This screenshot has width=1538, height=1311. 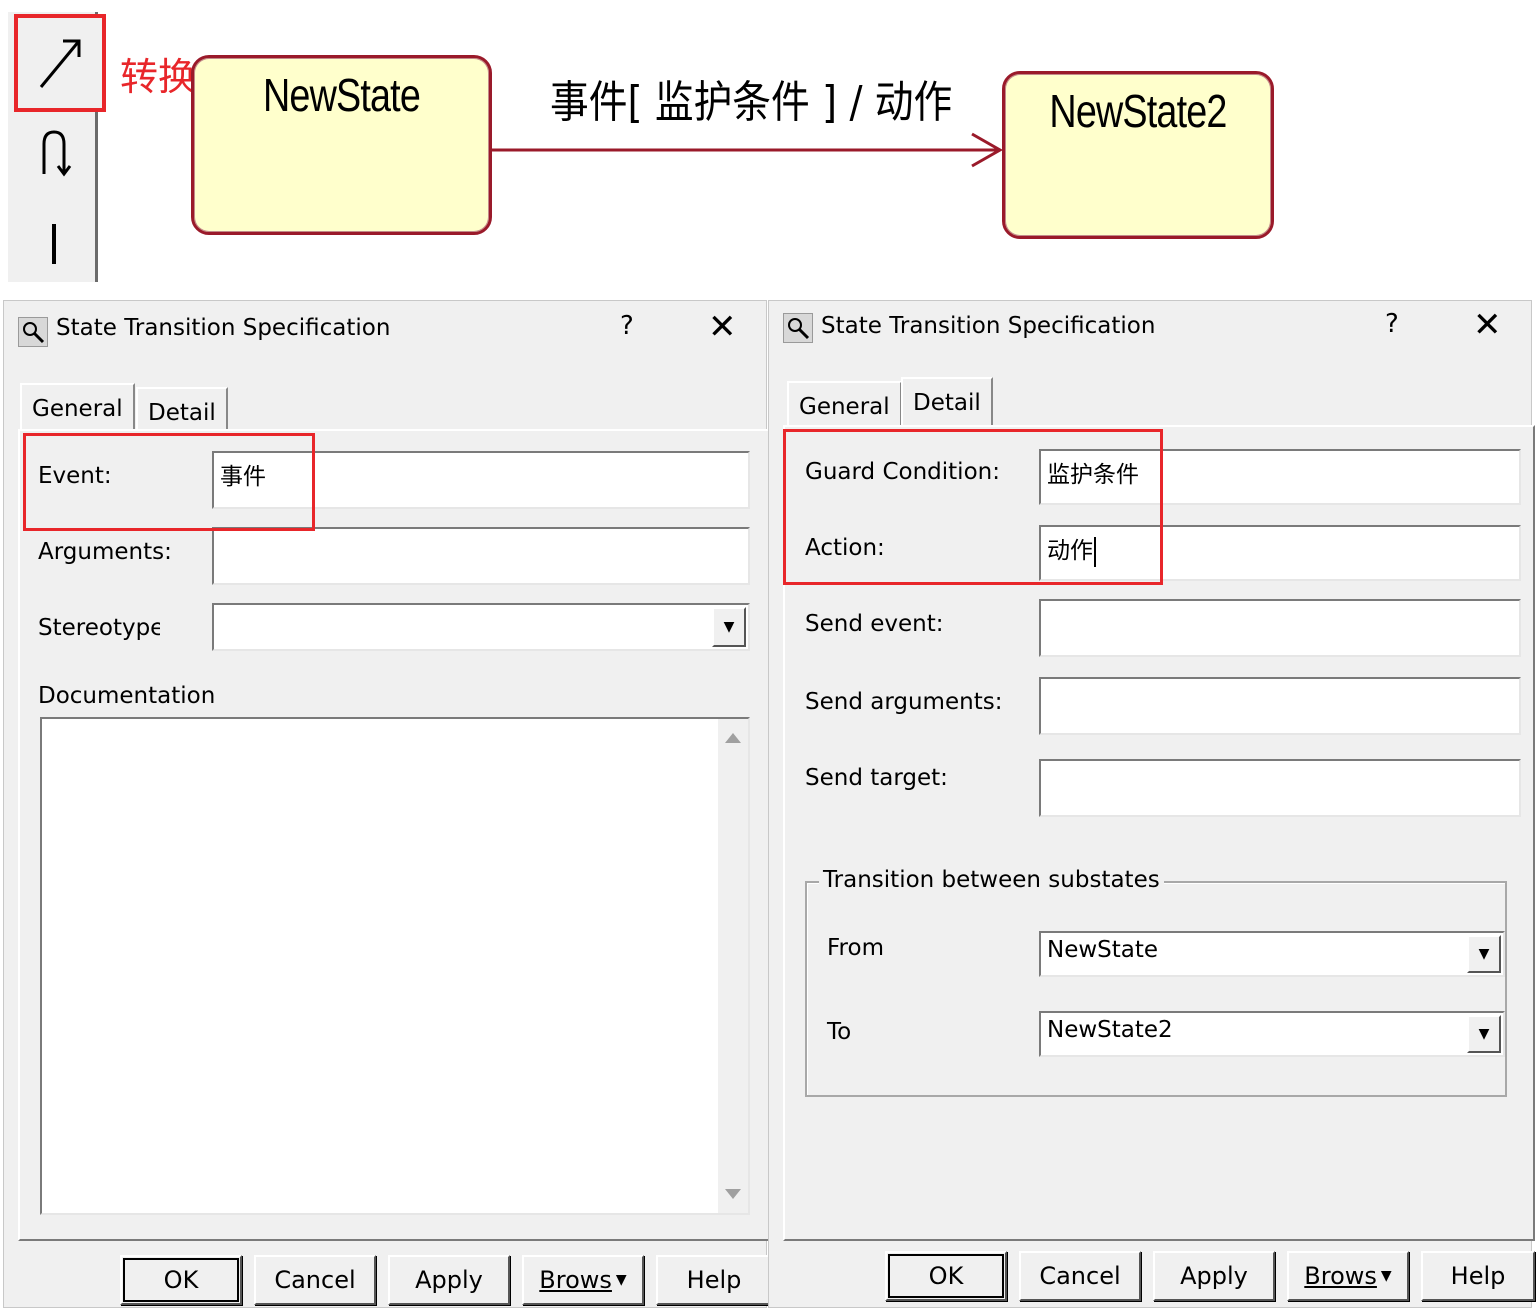 I want to click on vertical-bar-tool-button, so click(x=54, y=242).